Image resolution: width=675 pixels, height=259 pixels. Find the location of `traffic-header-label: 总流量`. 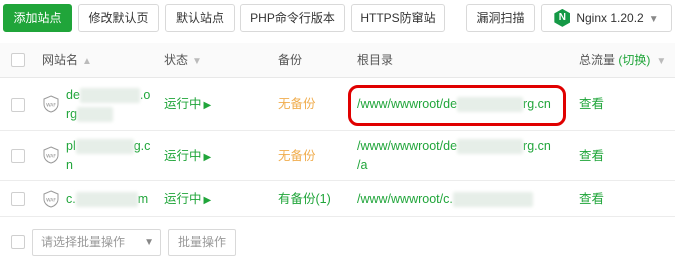

traffic-header-label: 总流量 is located at coordinates (597, 60).